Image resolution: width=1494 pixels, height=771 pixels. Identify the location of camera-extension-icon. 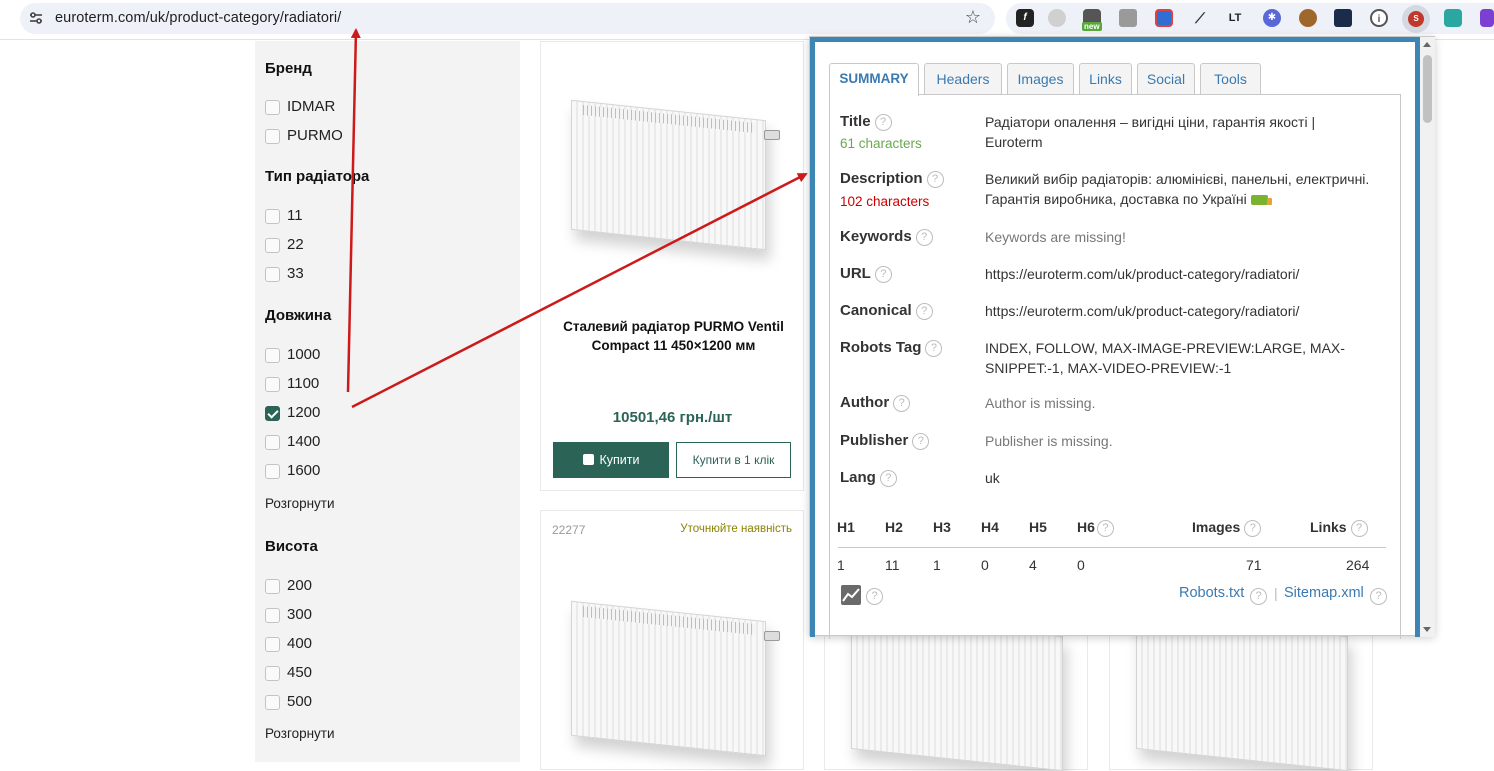
(1128, 18).